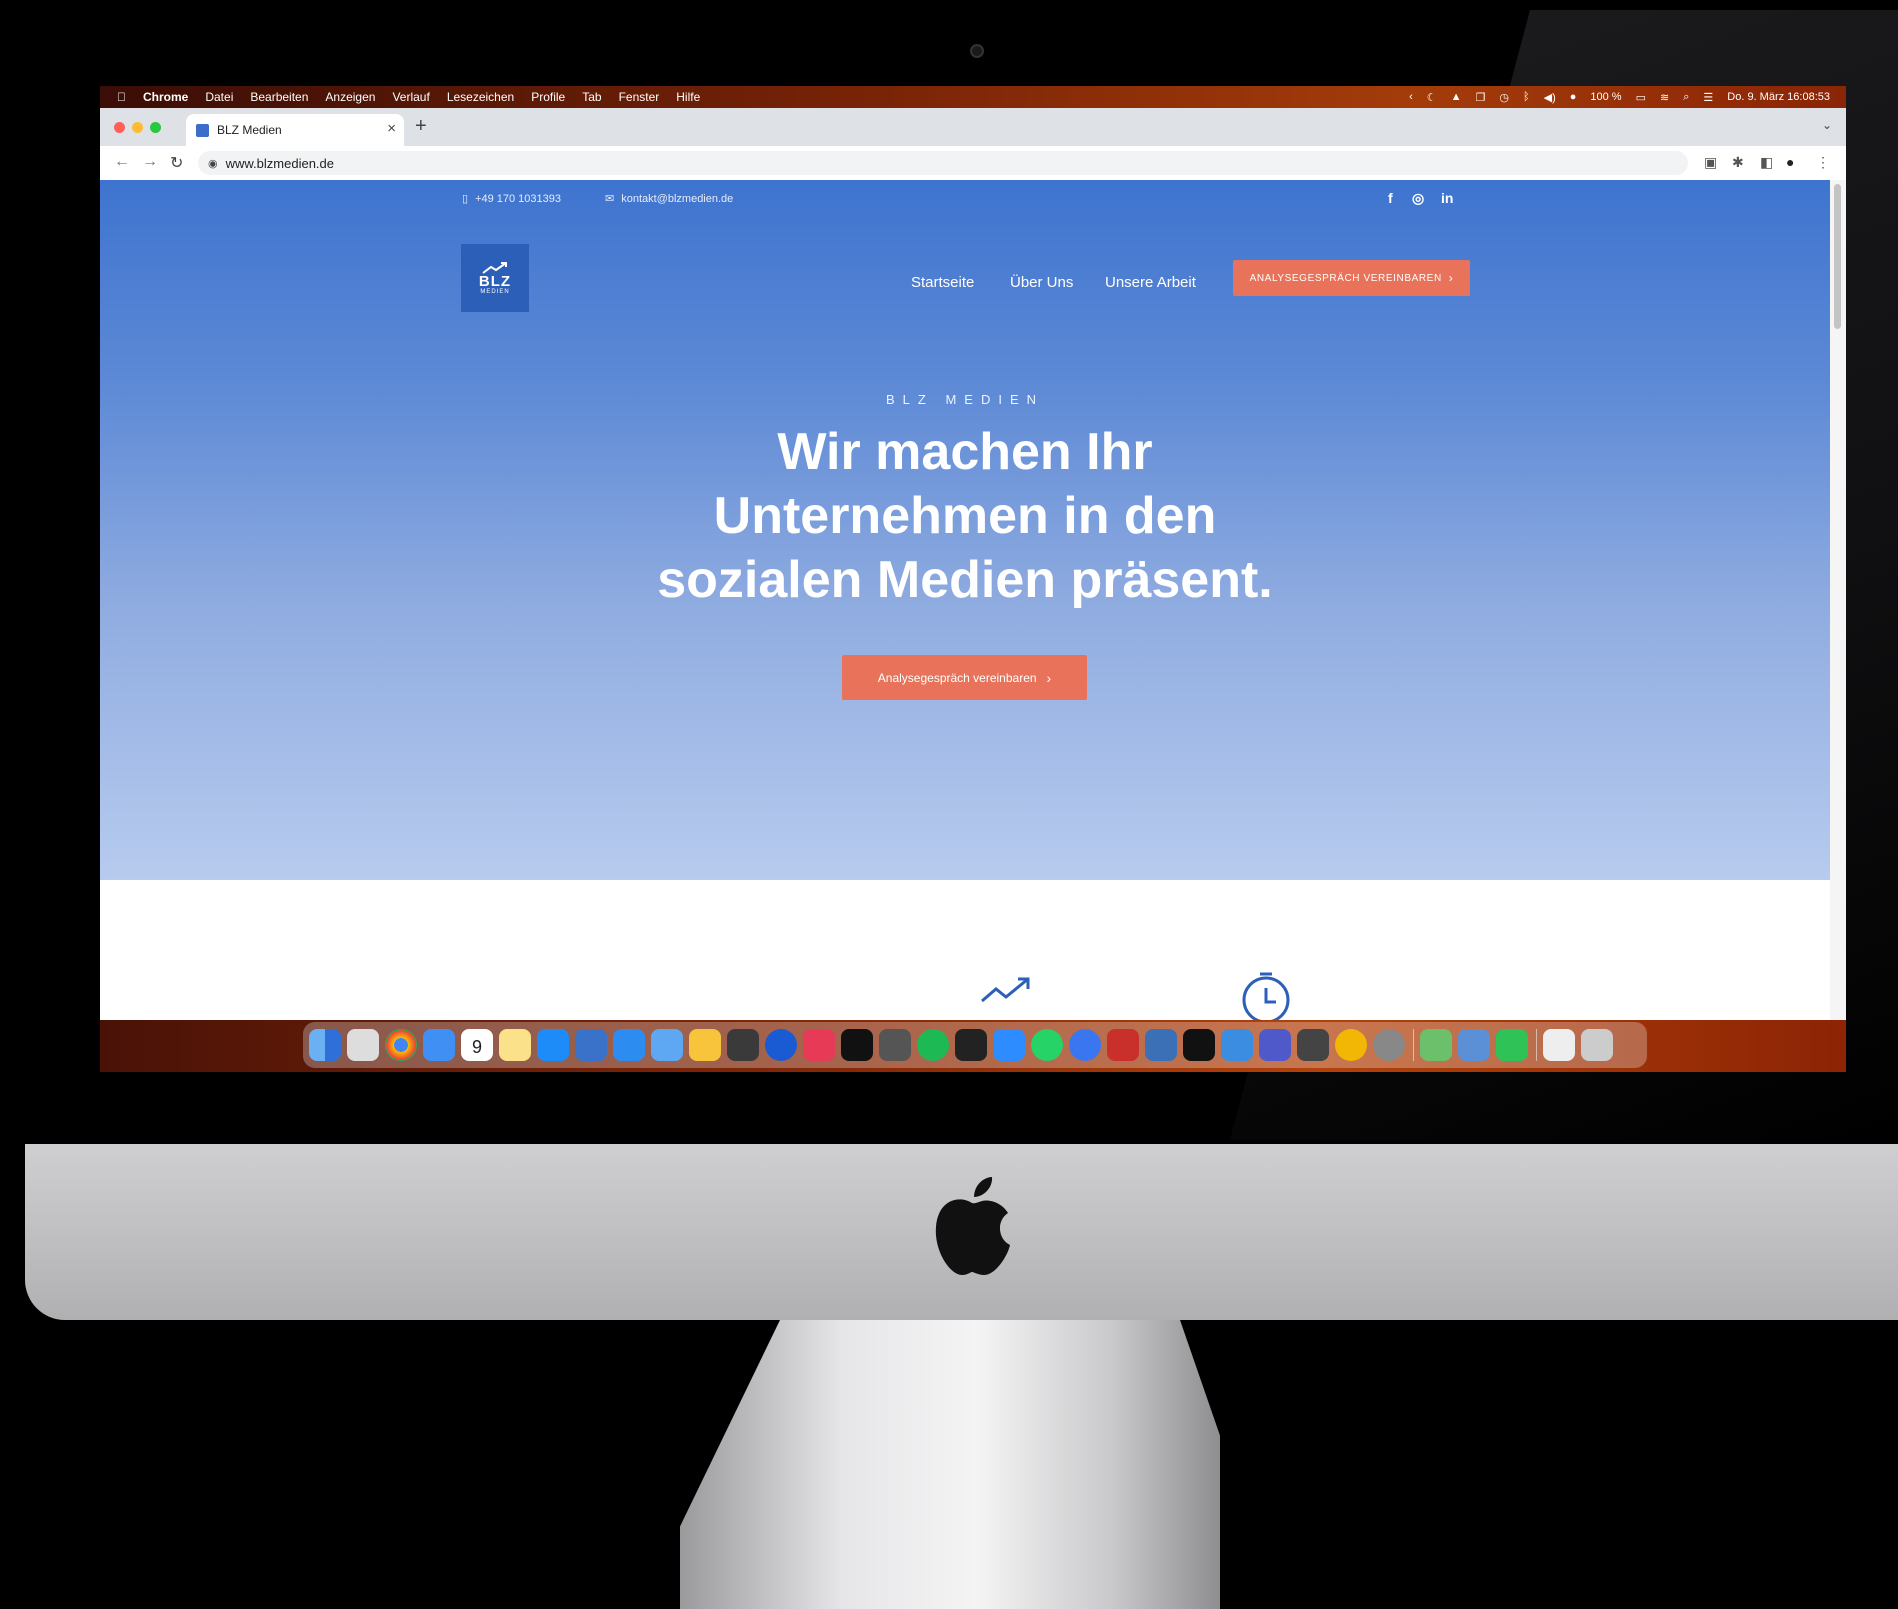  I want to click on dock-creative-cloud-icon, so click(819, 1045).